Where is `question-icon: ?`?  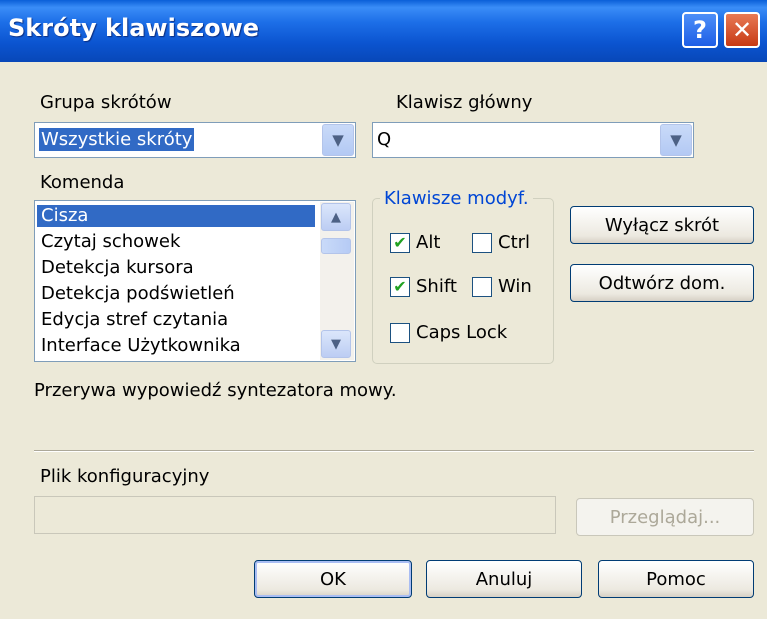
question-icon: ? is located at coordinates (700, 30).